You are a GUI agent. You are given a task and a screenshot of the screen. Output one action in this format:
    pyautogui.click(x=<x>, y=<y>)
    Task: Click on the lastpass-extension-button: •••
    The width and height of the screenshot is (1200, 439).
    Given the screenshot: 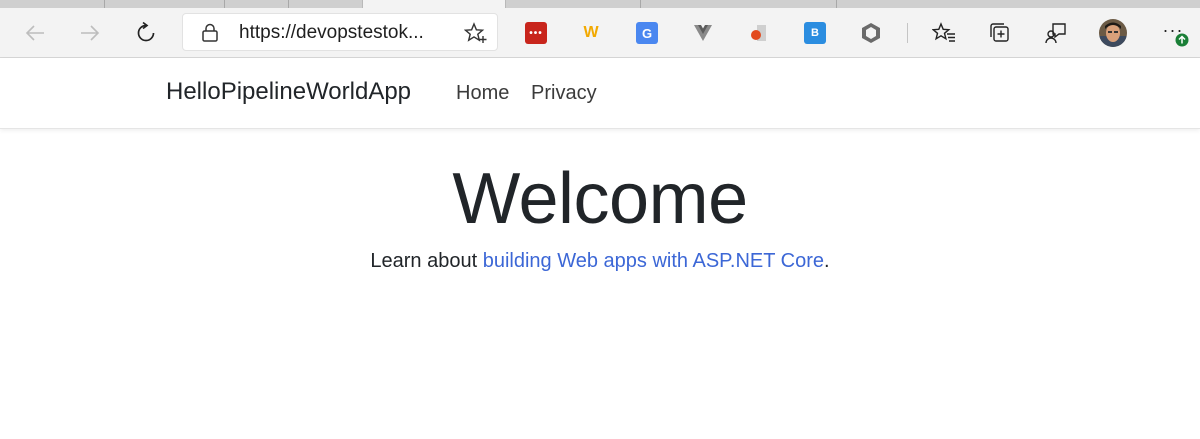 What is the action you would take?
    pyautogui.click(x=536, y=33)
    